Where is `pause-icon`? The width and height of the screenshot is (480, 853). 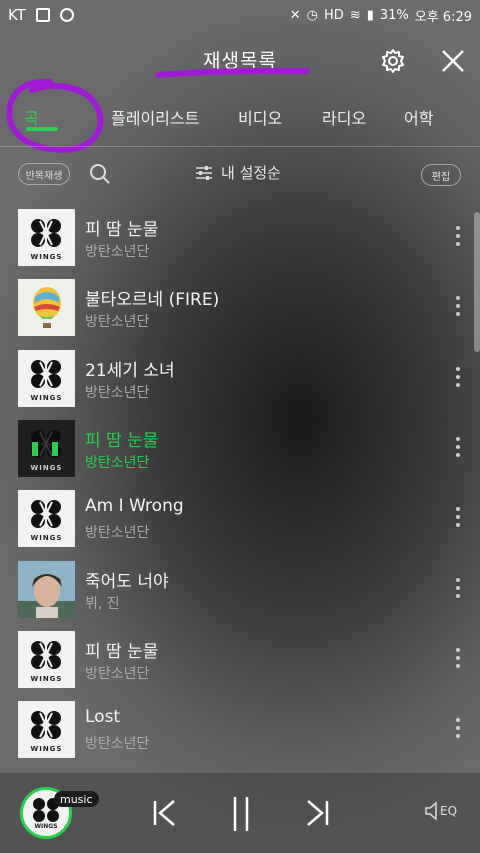
pause-icon is located at coordinates (241, 813).